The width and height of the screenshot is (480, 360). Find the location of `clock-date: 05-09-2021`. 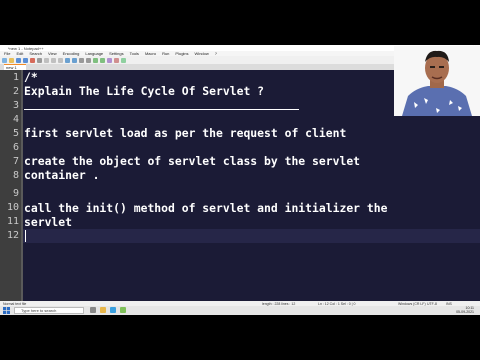

clock-date: 05-09-2021 is located at coordinates (465, 312).